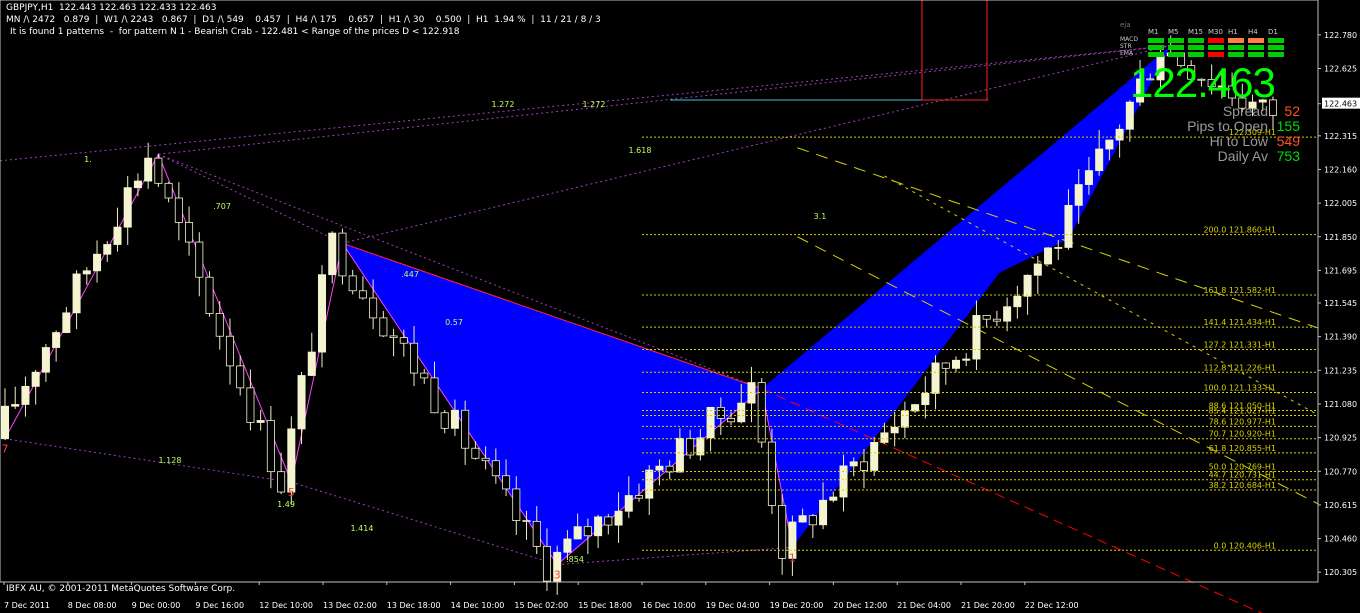 Image resolution: width=1360 pixels, height=613 pixels. What do you see at coordinates (924, 605) in the screenshot?
I see `x-tick-label: 21 Dec 04:00` at bounding box center [924, 605].